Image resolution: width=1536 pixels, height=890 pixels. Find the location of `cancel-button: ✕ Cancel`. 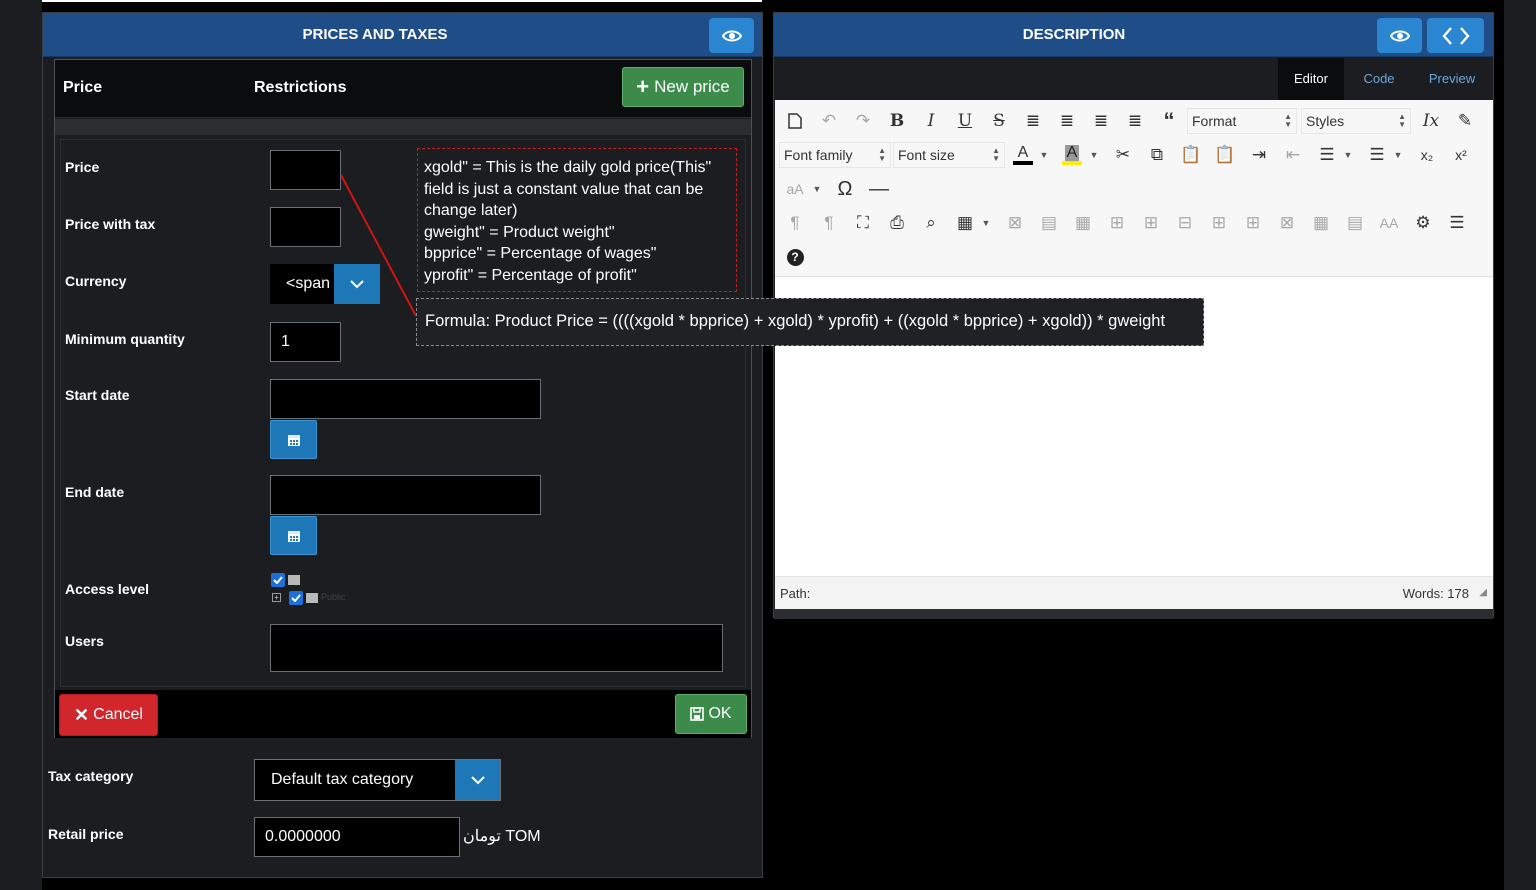

cancel-button: ✕ Cancel is located at coordinates (108, 715).